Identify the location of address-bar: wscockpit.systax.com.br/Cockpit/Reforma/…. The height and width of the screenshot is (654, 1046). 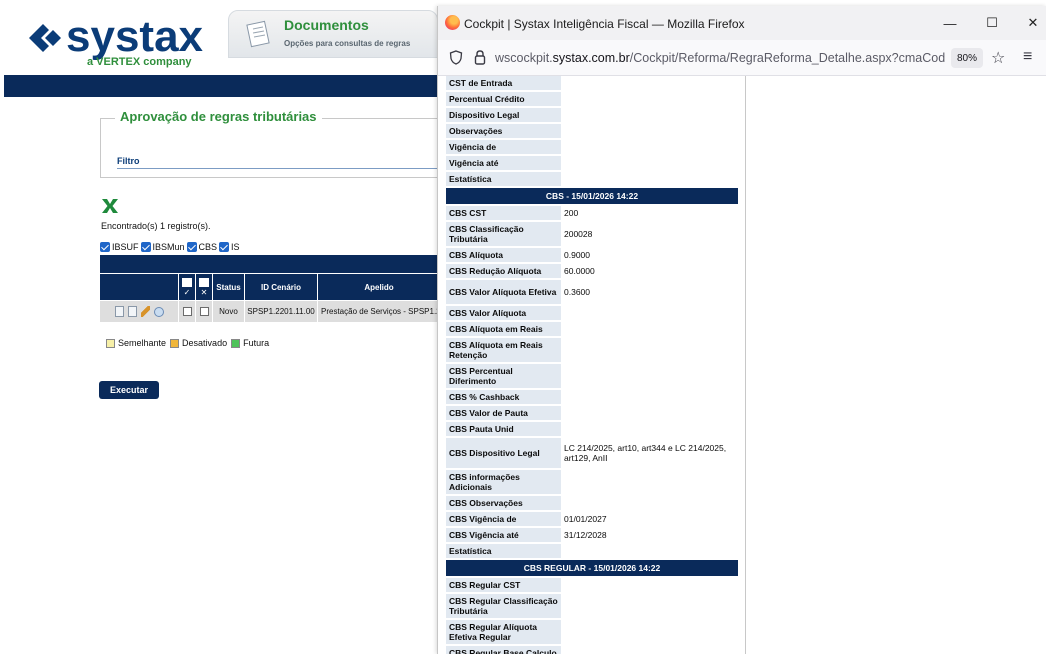
(742, 58).